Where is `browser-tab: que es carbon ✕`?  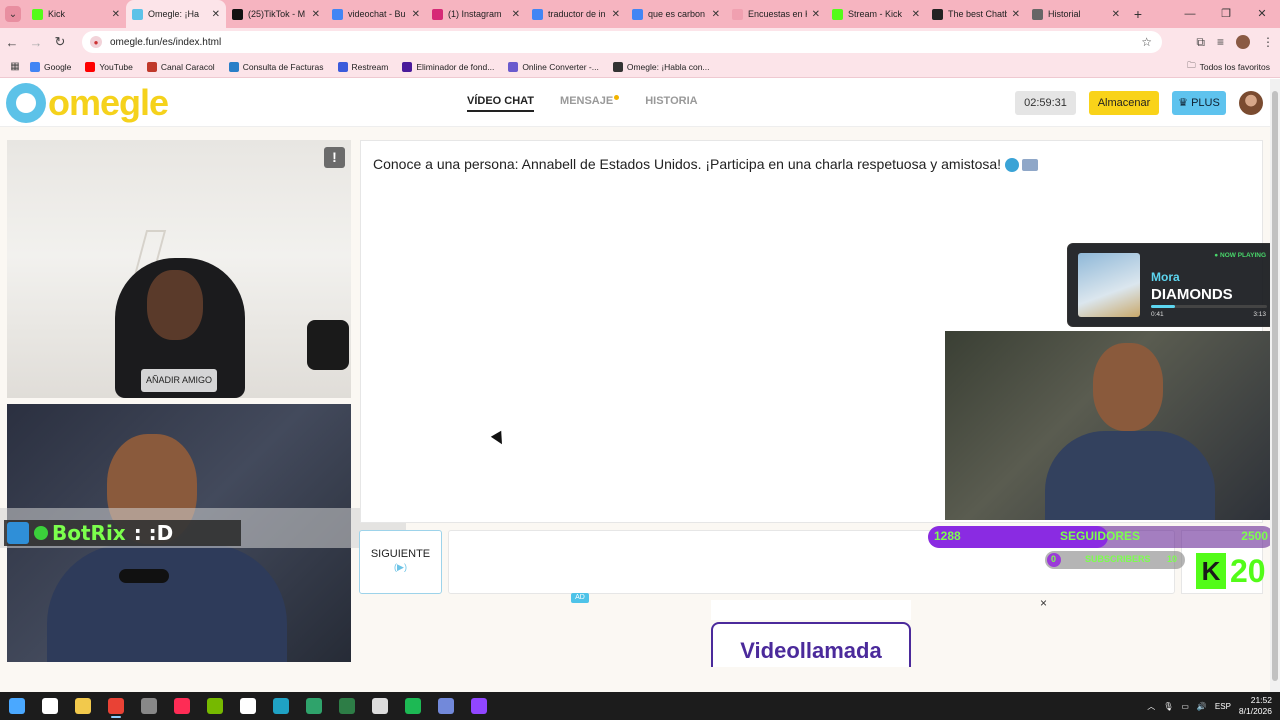
browser-tab: que es carbon ✕ is located at coordinates (676, 14).